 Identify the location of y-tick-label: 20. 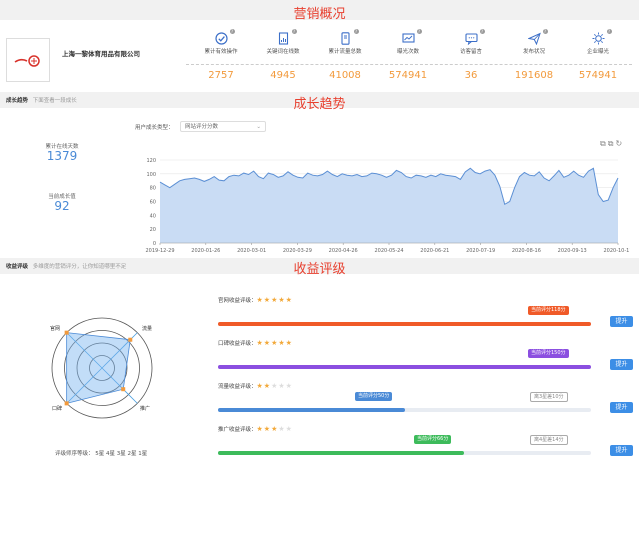
(153, 230).